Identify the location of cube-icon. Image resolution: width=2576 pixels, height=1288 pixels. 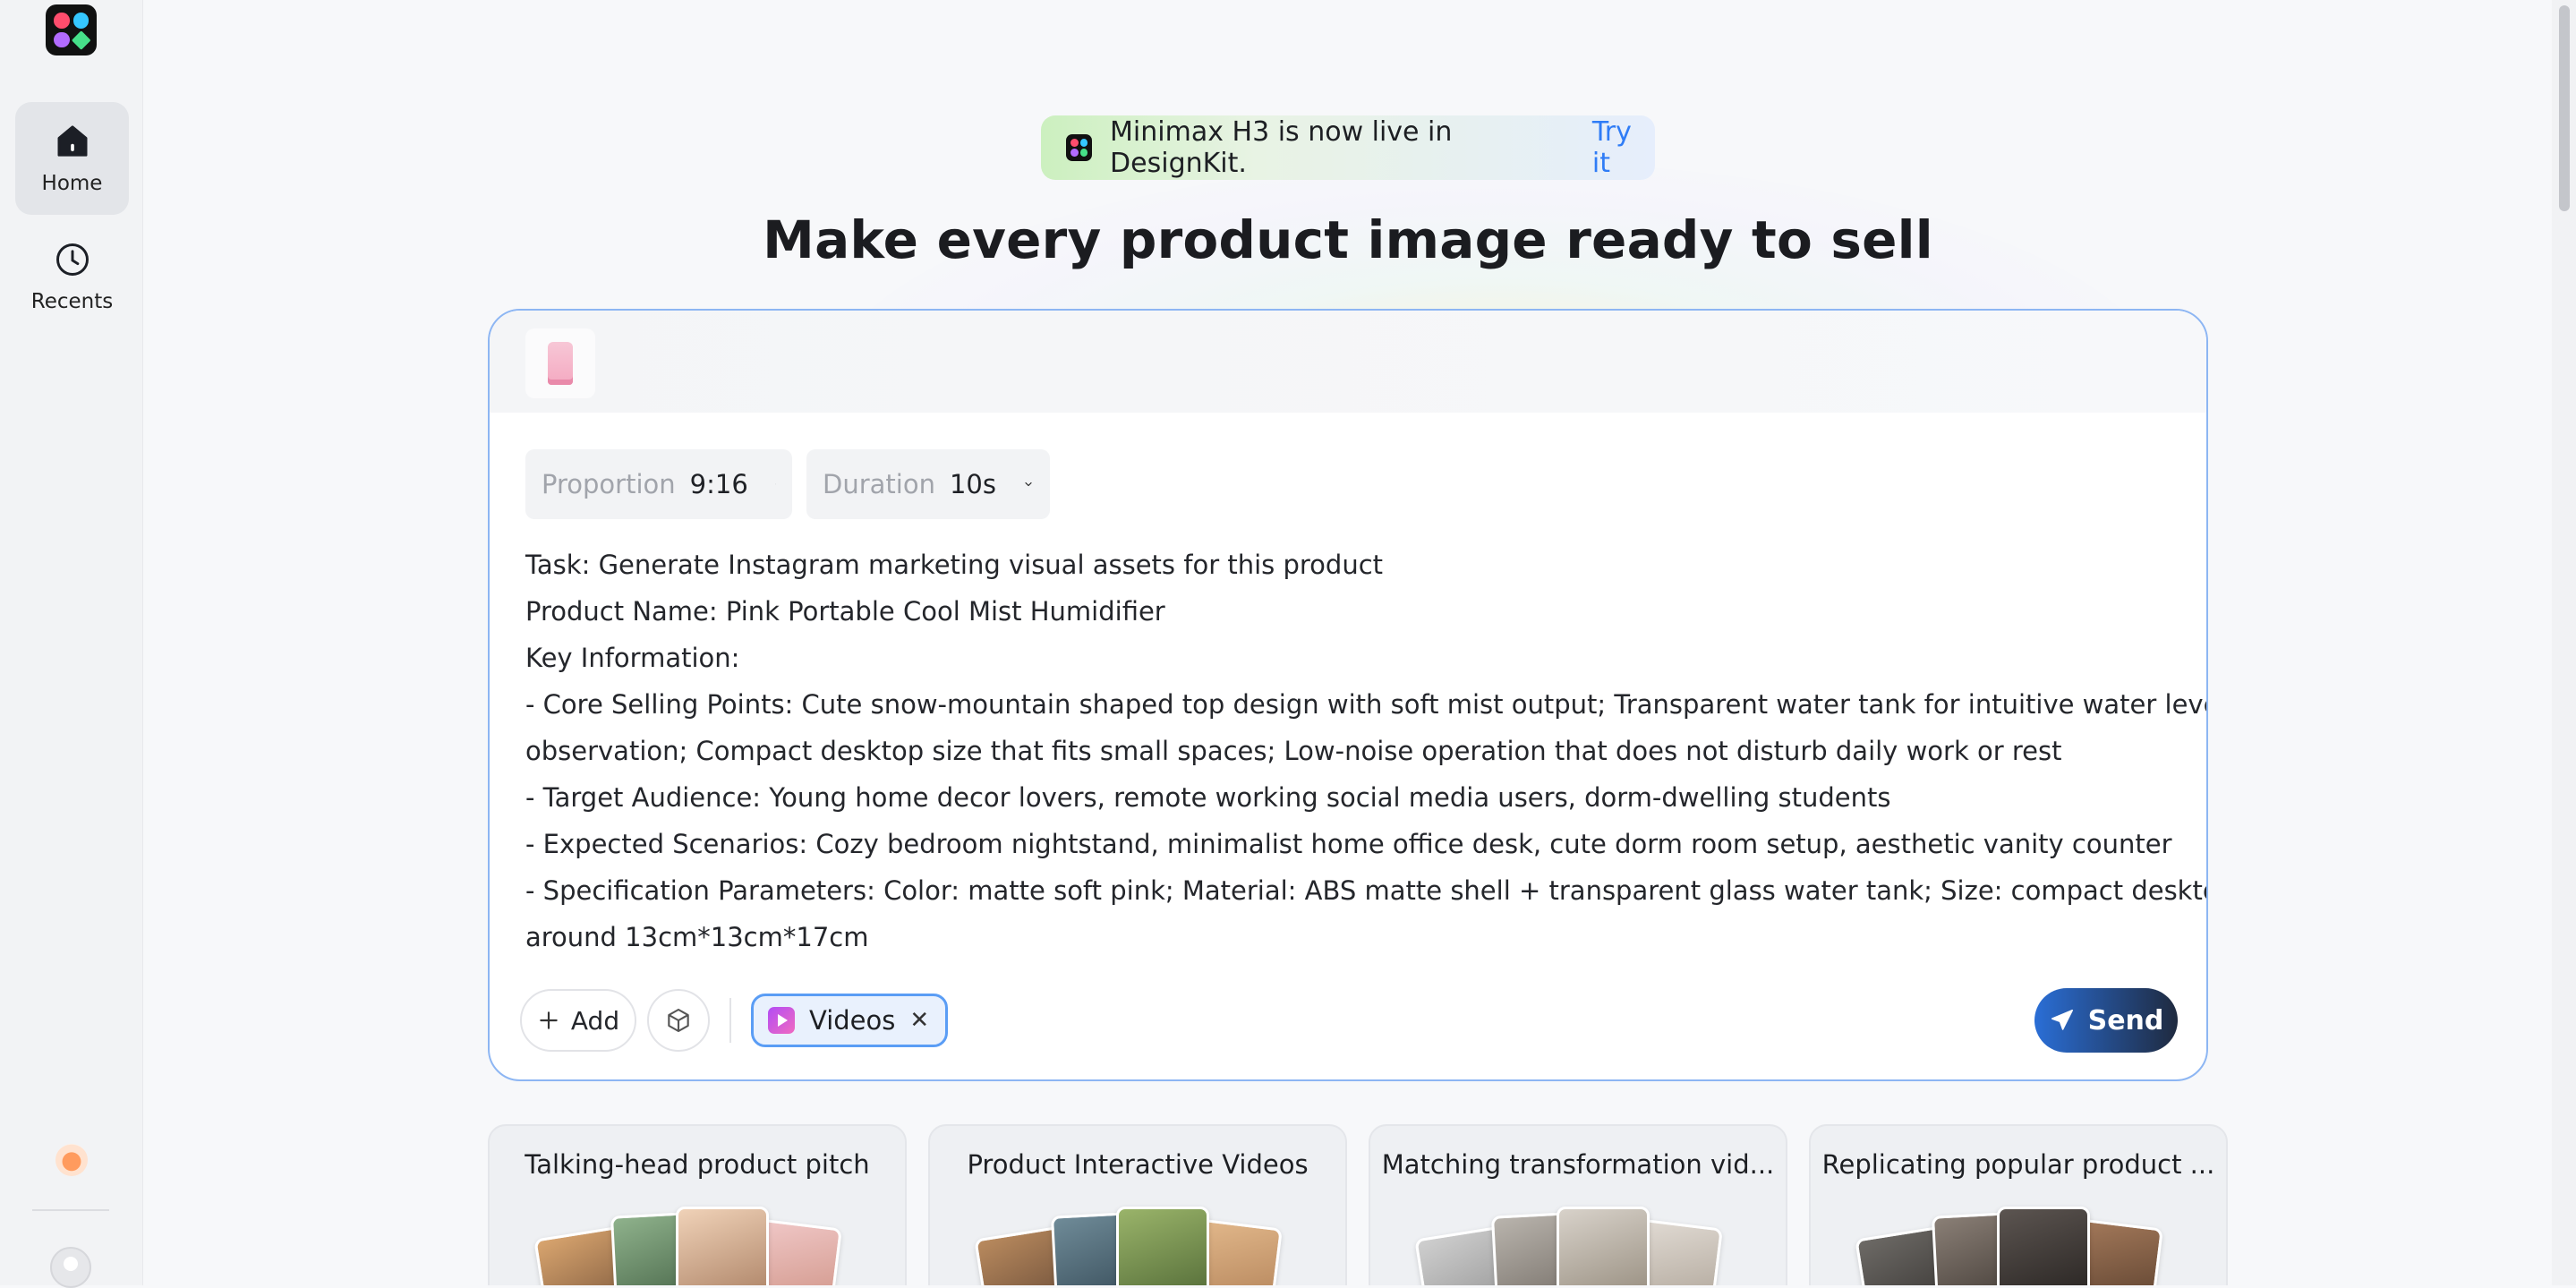
(678, 1020).